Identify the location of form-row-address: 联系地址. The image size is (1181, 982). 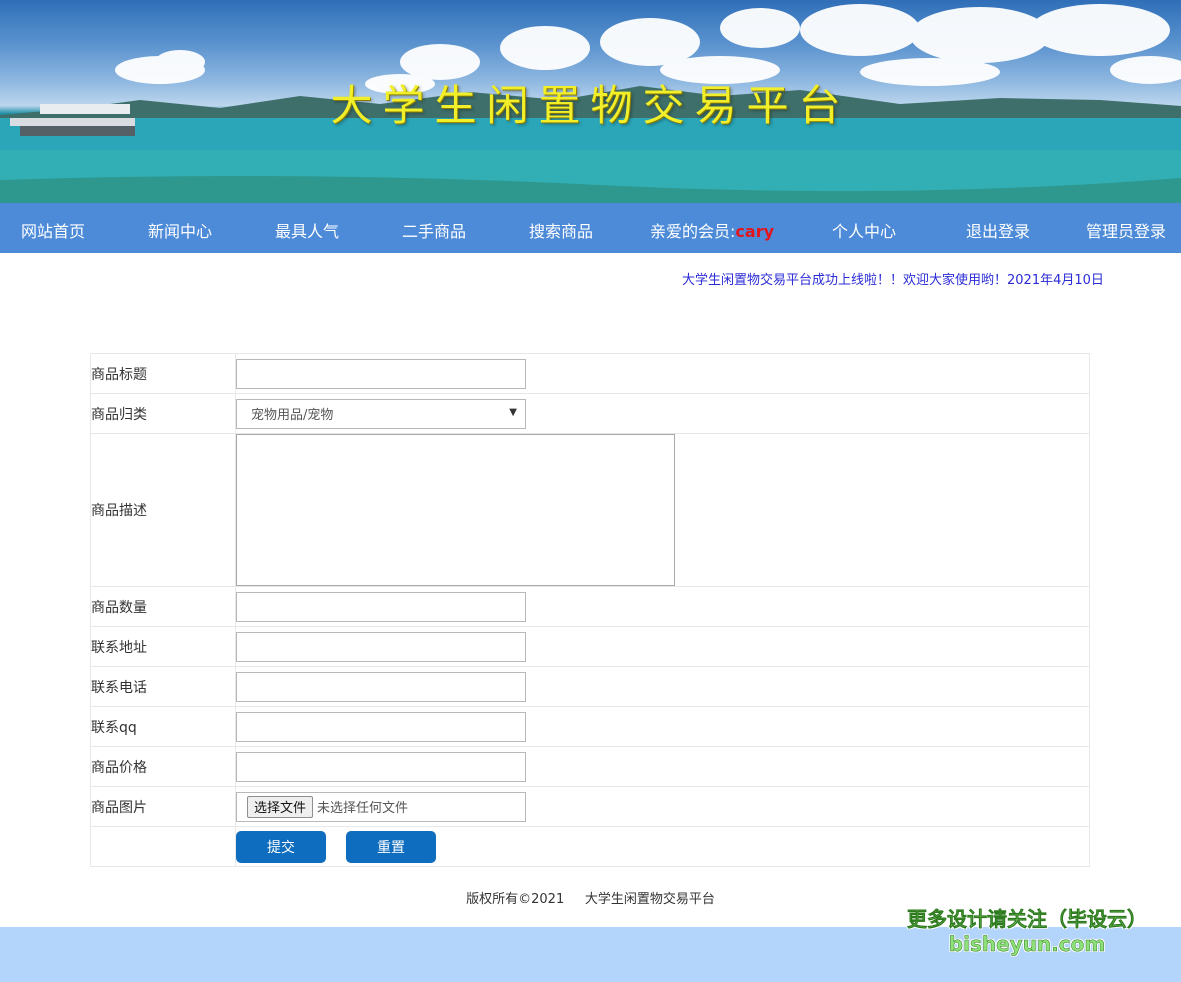
(590, 647).